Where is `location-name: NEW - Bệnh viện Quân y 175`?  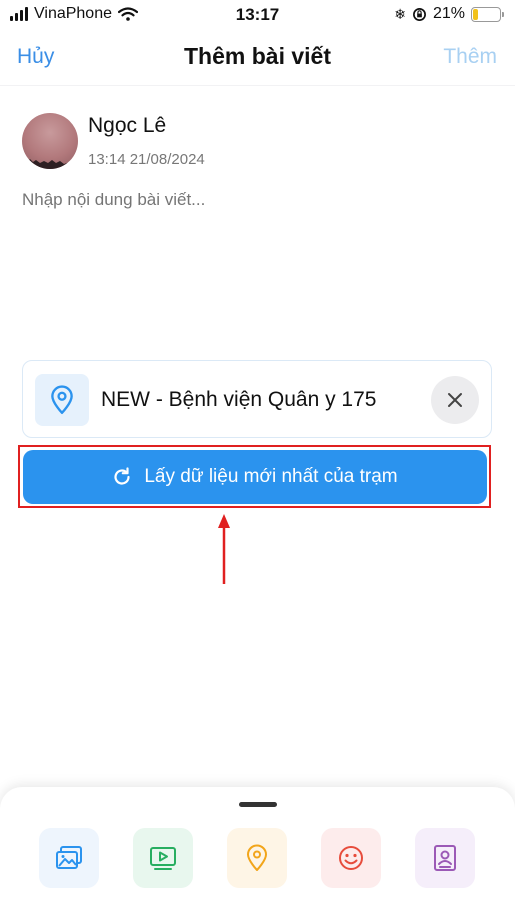
location-name: NEW - Bệnh viện Quân y 175 is located at coordinates (239, 399).